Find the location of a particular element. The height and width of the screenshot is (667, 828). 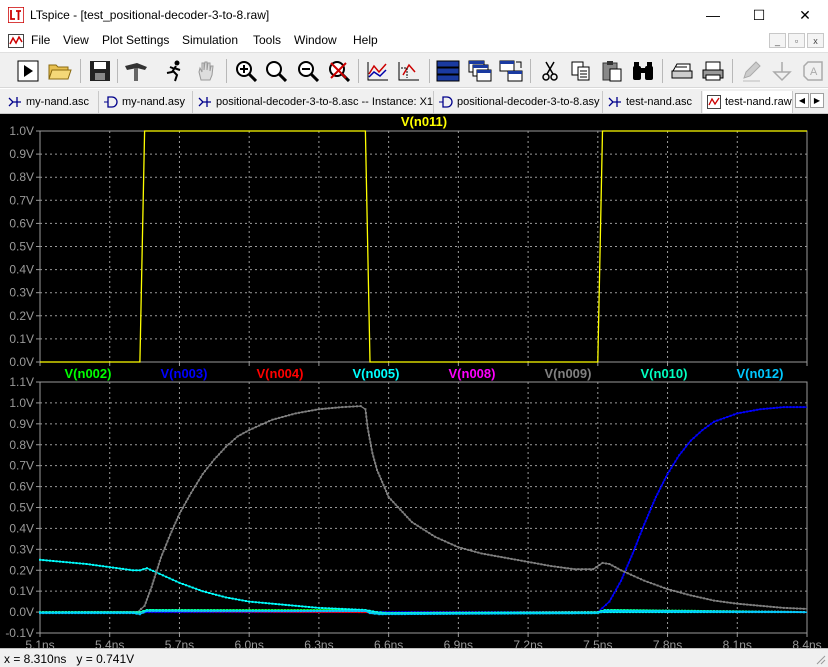

print-icon is located at coordinates (713, 71).